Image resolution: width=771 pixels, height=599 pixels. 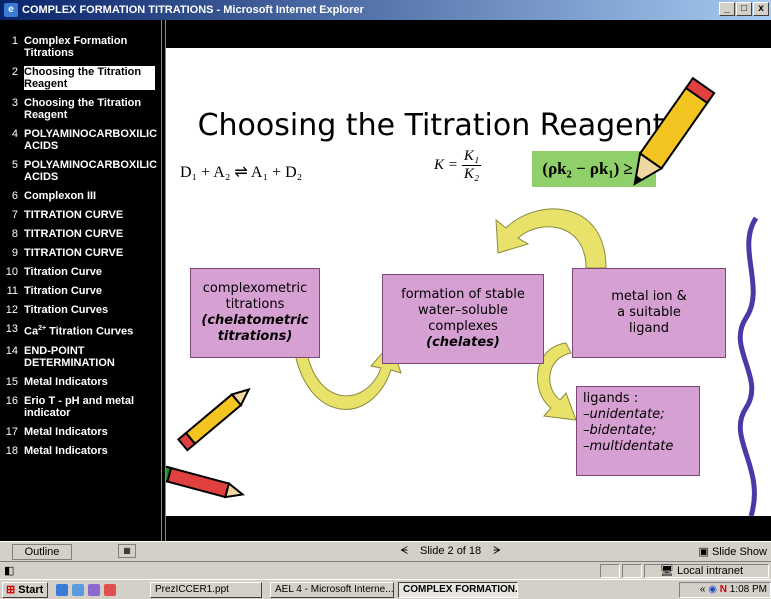 I want to click on taskbar-item-ppt: PrezICCER1.ppt, so click(x=206, y=590).